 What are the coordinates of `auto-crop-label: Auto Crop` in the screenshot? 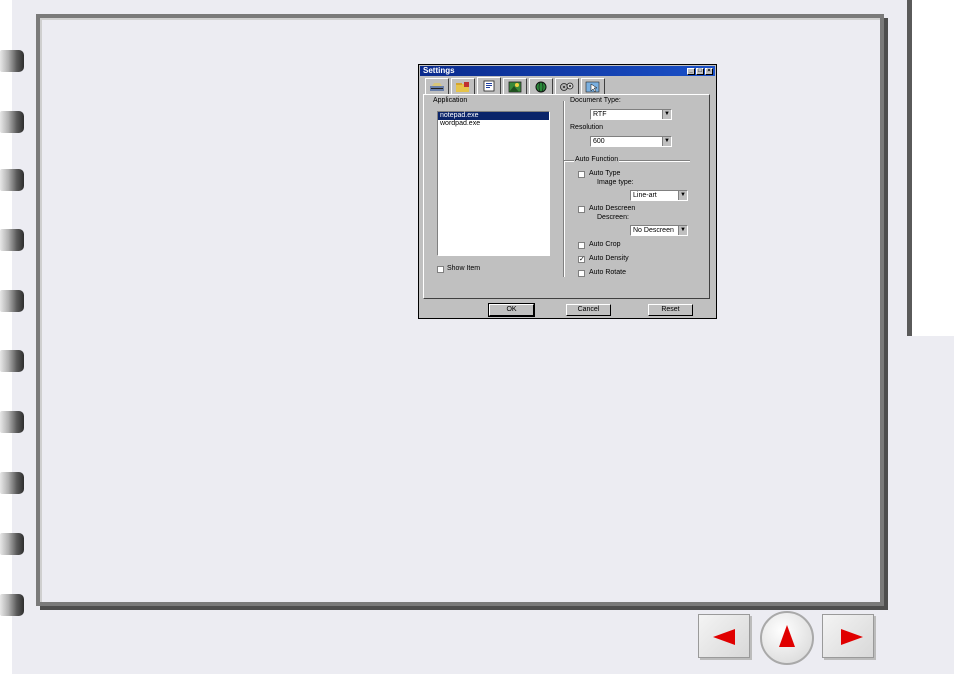 It's located at (605, 244).